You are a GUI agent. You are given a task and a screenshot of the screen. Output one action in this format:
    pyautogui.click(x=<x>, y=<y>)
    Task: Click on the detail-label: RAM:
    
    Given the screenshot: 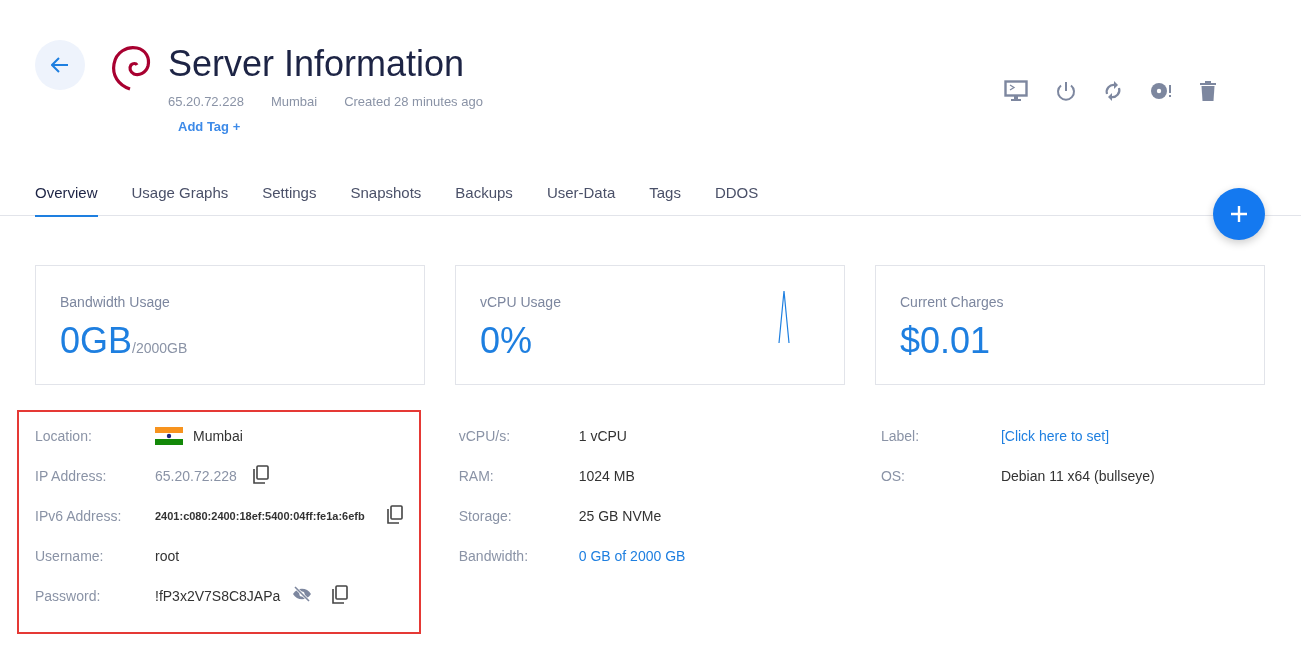 What is the action you would take?
    pyautogui.click(x=476, y=476)
    